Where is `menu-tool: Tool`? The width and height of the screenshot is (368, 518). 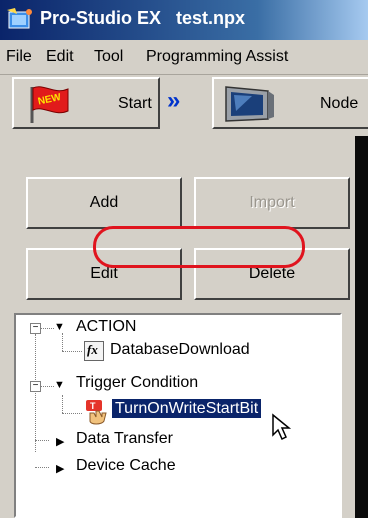 menu-tool: Tool is located at coordinates (108, 57).